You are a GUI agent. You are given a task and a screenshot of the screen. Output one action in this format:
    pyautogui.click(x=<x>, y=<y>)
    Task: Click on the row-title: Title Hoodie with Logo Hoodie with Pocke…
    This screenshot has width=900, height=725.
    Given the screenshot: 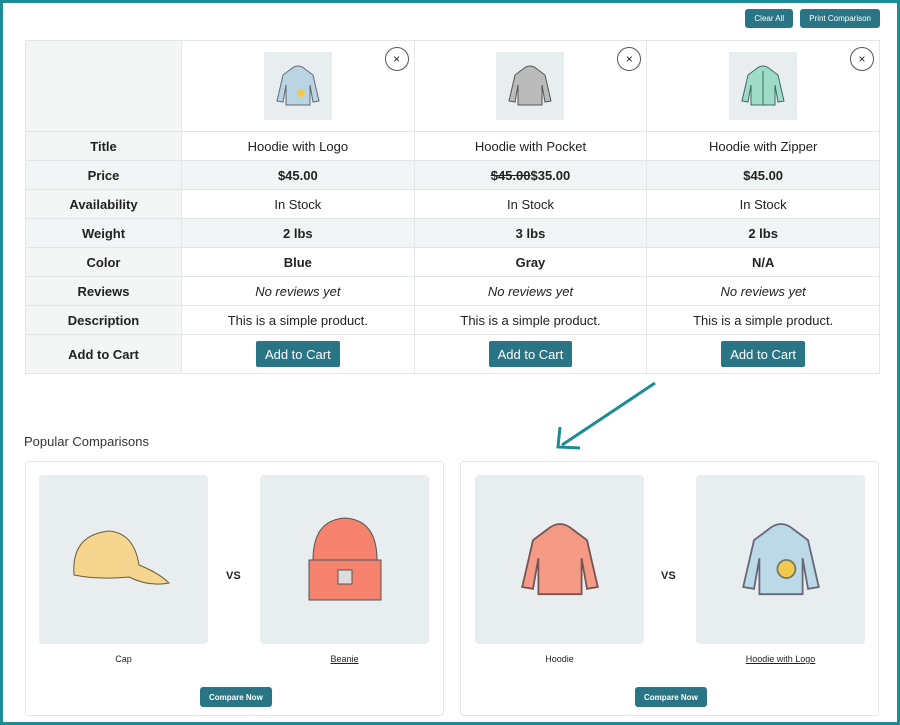 What is the action you would take?
    pyautogui.click(x=452, y=146)
    